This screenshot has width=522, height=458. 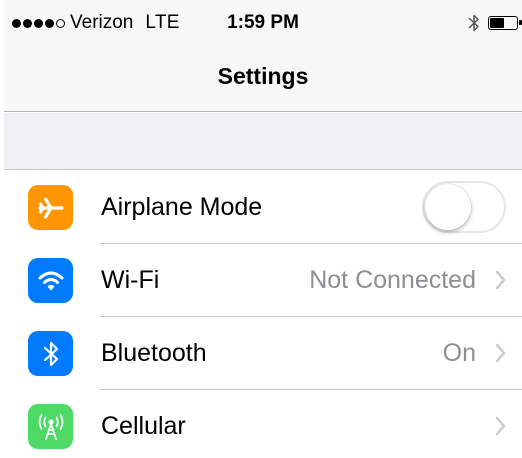 What do you see at coordinates (459, 353) in the screenshot?
I see `bluetooth-status-value: On` at bounding box center [459, 353].